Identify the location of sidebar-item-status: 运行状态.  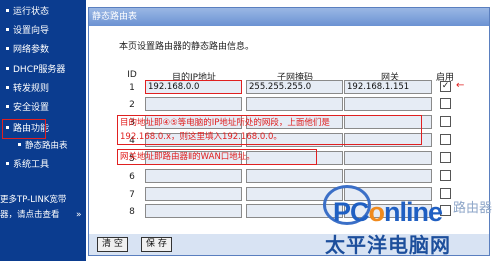
(43, 12).